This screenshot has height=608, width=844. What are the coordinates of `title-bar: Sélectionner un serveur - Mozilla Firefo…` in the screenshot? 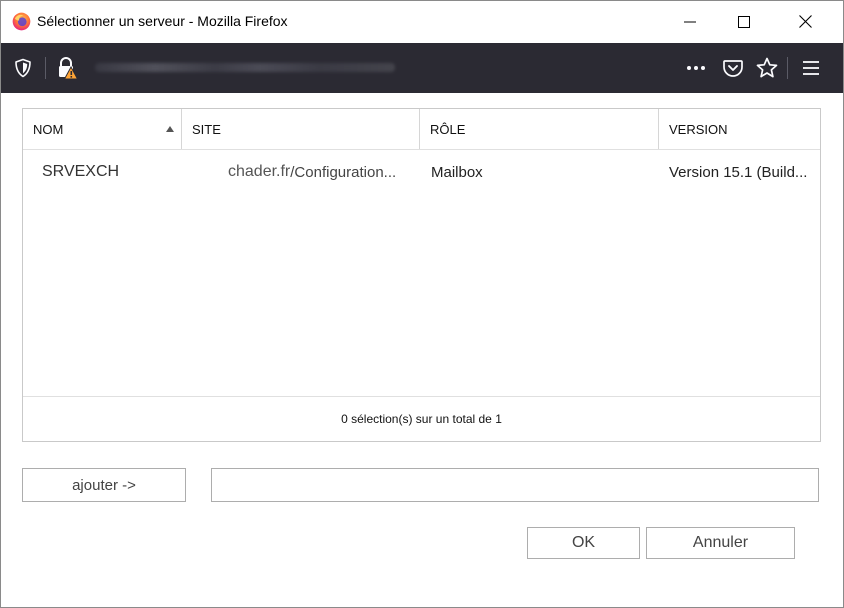 It's located at (422, 21).